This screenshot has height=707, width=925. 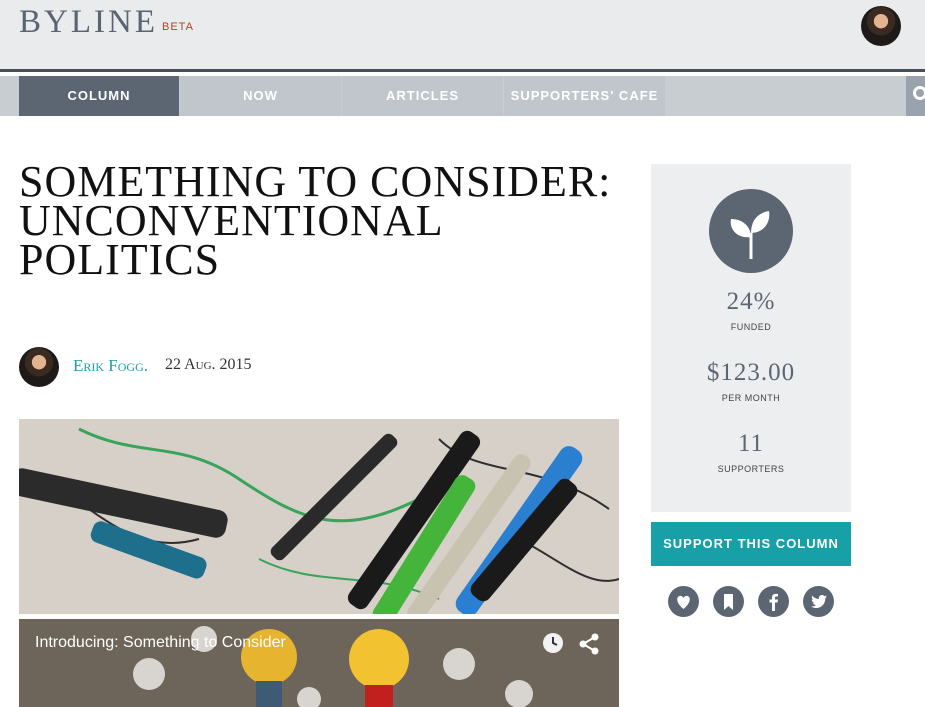 I want to click on search-icon, so click(x=919, y=93).